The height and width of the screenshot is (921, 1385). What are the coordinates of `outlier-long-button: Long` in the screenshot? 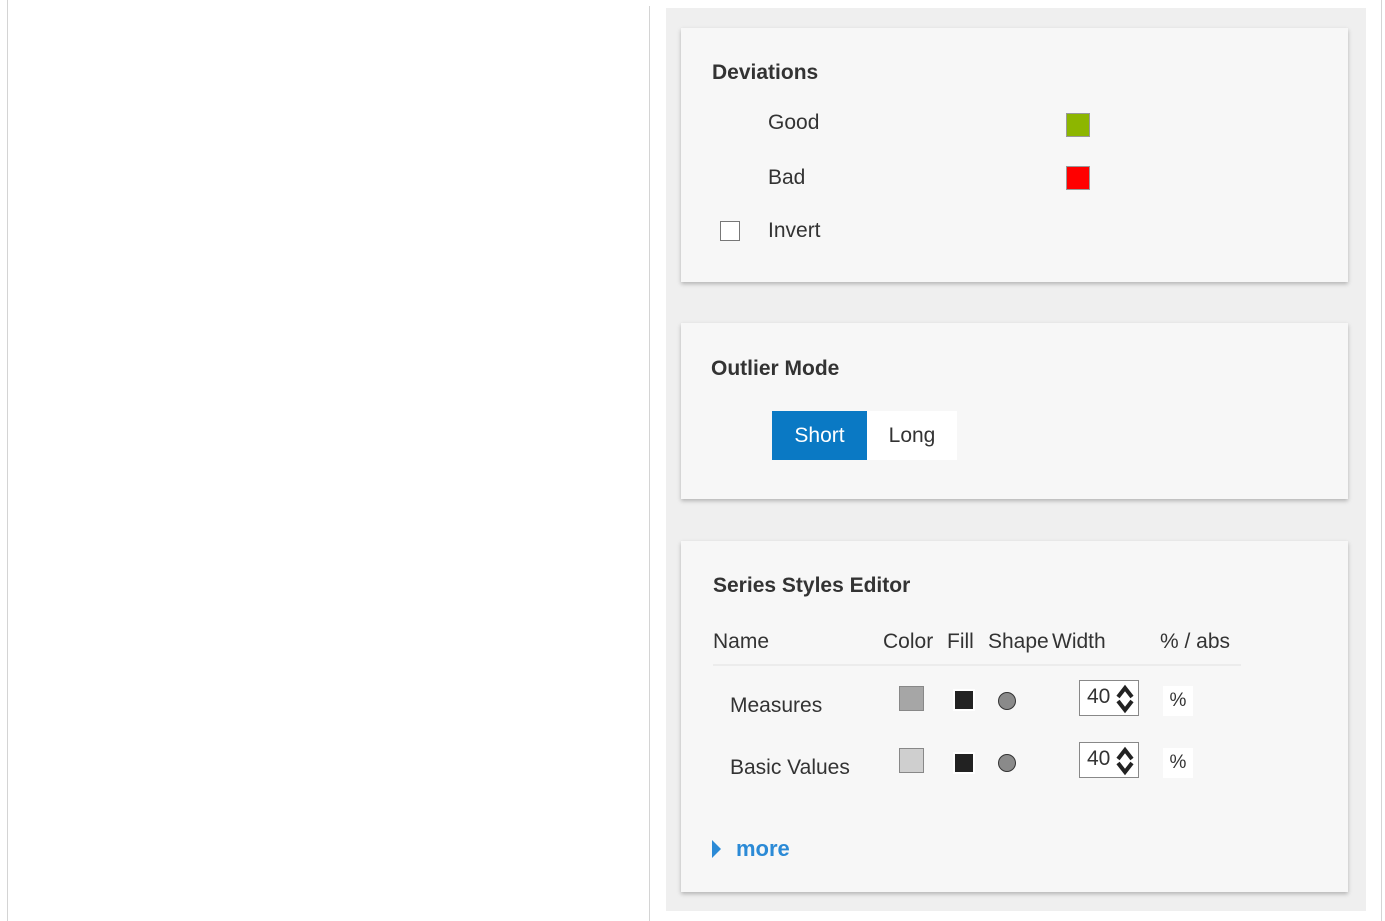 It's located at (912, 435).